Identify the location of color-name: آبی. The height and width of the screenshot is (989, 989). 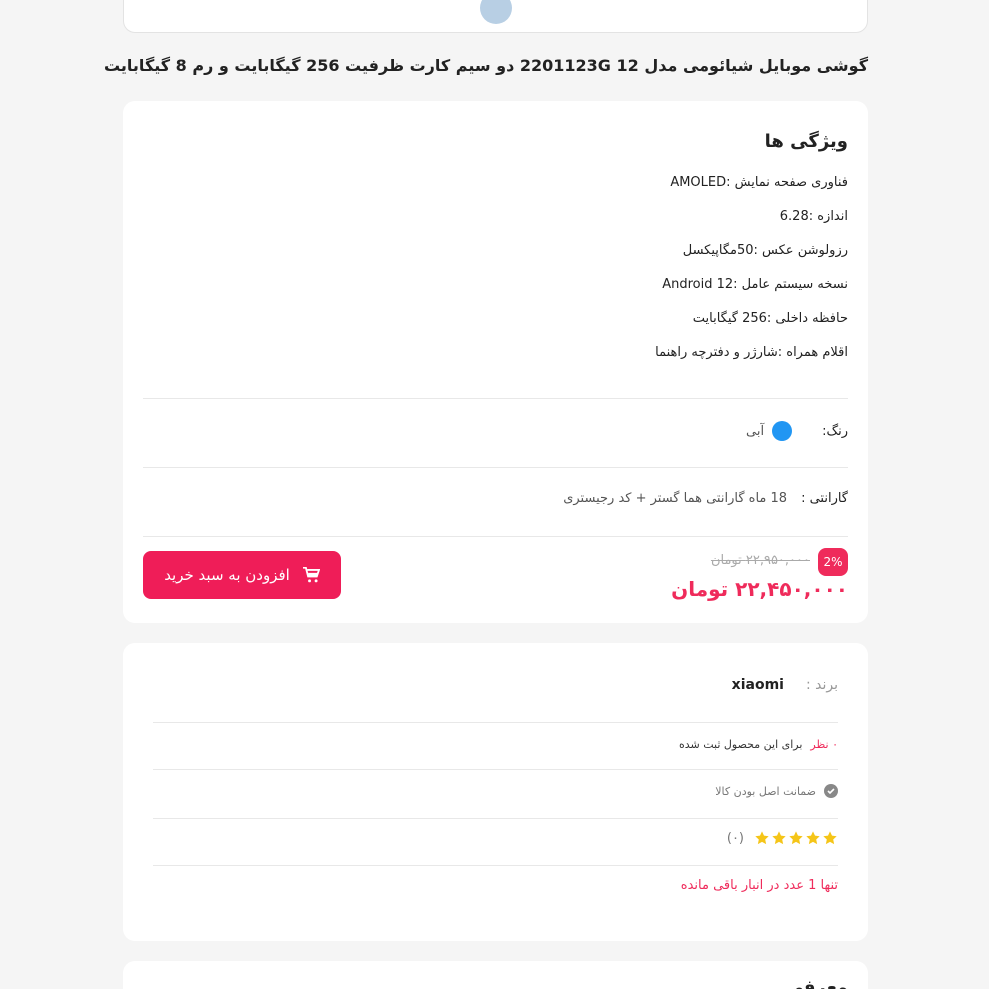
(755, 431).